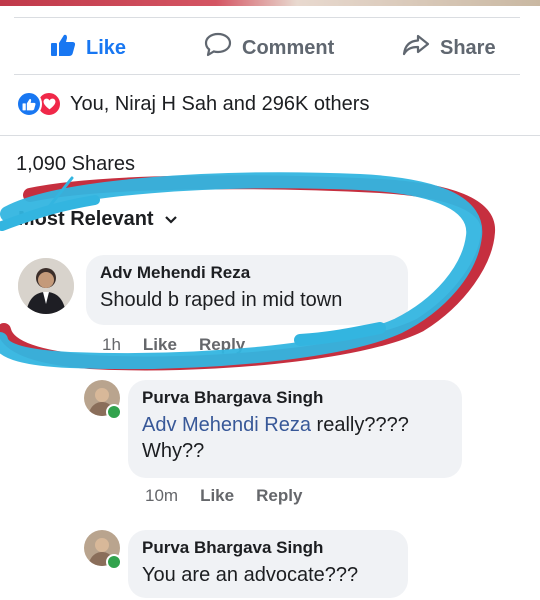 This screenshot has height=600, width=540. Describe the element at coordinates (270, 3) in the screenshot. I see `post-photo-edge` at that location.